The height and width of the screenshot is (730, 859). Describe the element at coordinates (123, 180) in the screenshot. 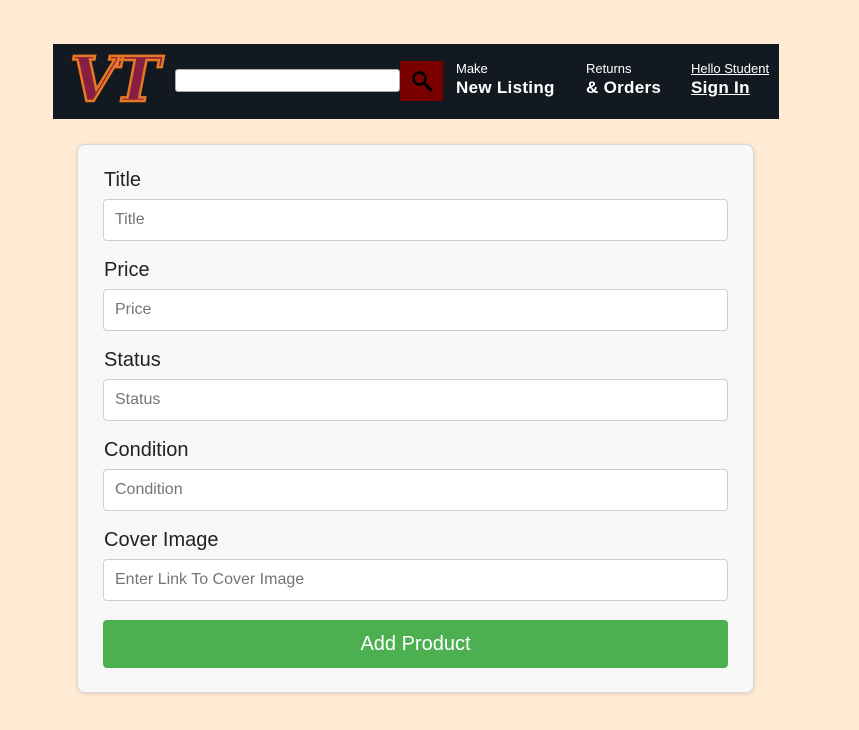

I see `title-label: Title` at that location.